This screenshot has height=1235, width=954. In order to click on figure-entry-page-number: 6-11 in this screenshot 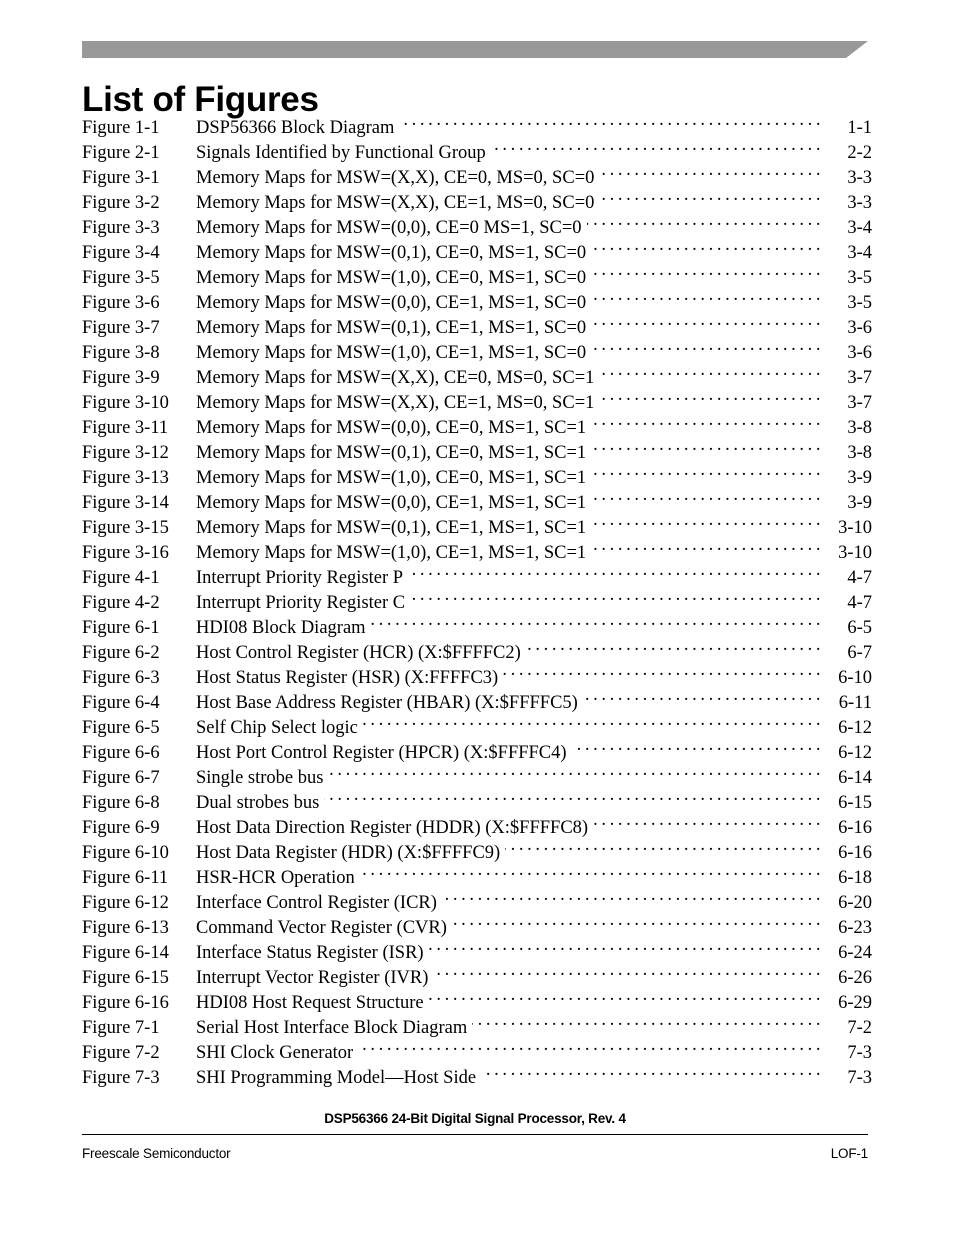, I will do `click(855, 703)`.